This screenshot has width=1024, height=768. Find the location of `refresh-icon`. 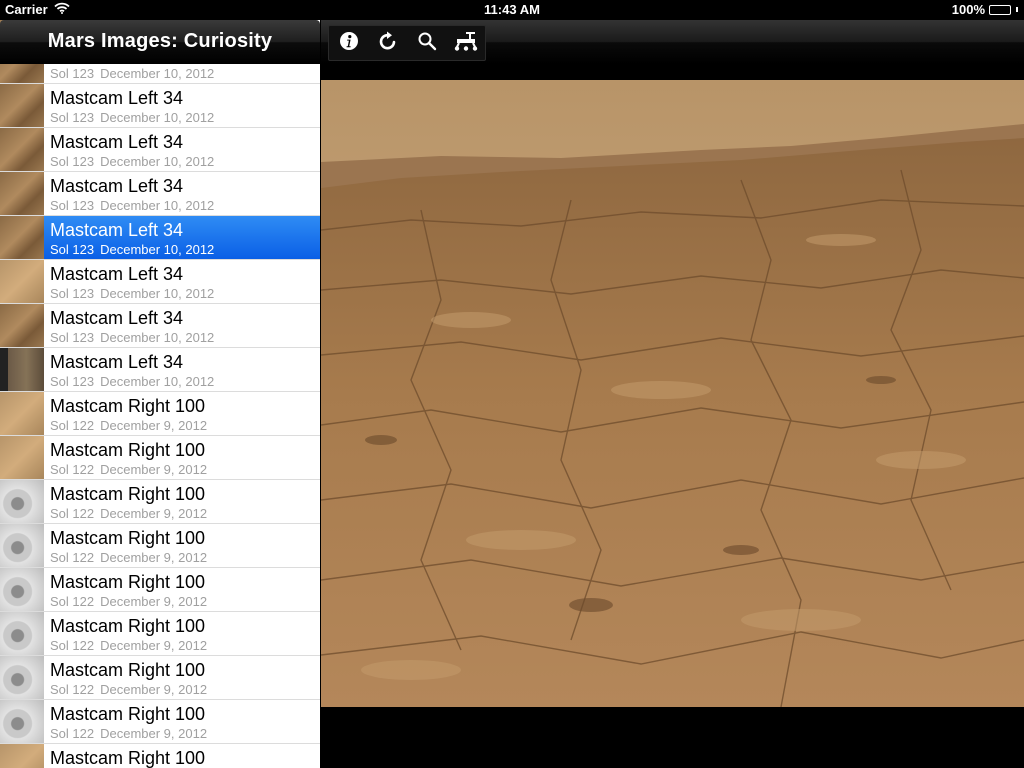

refresh-icon is located at coordinates (388, 43).